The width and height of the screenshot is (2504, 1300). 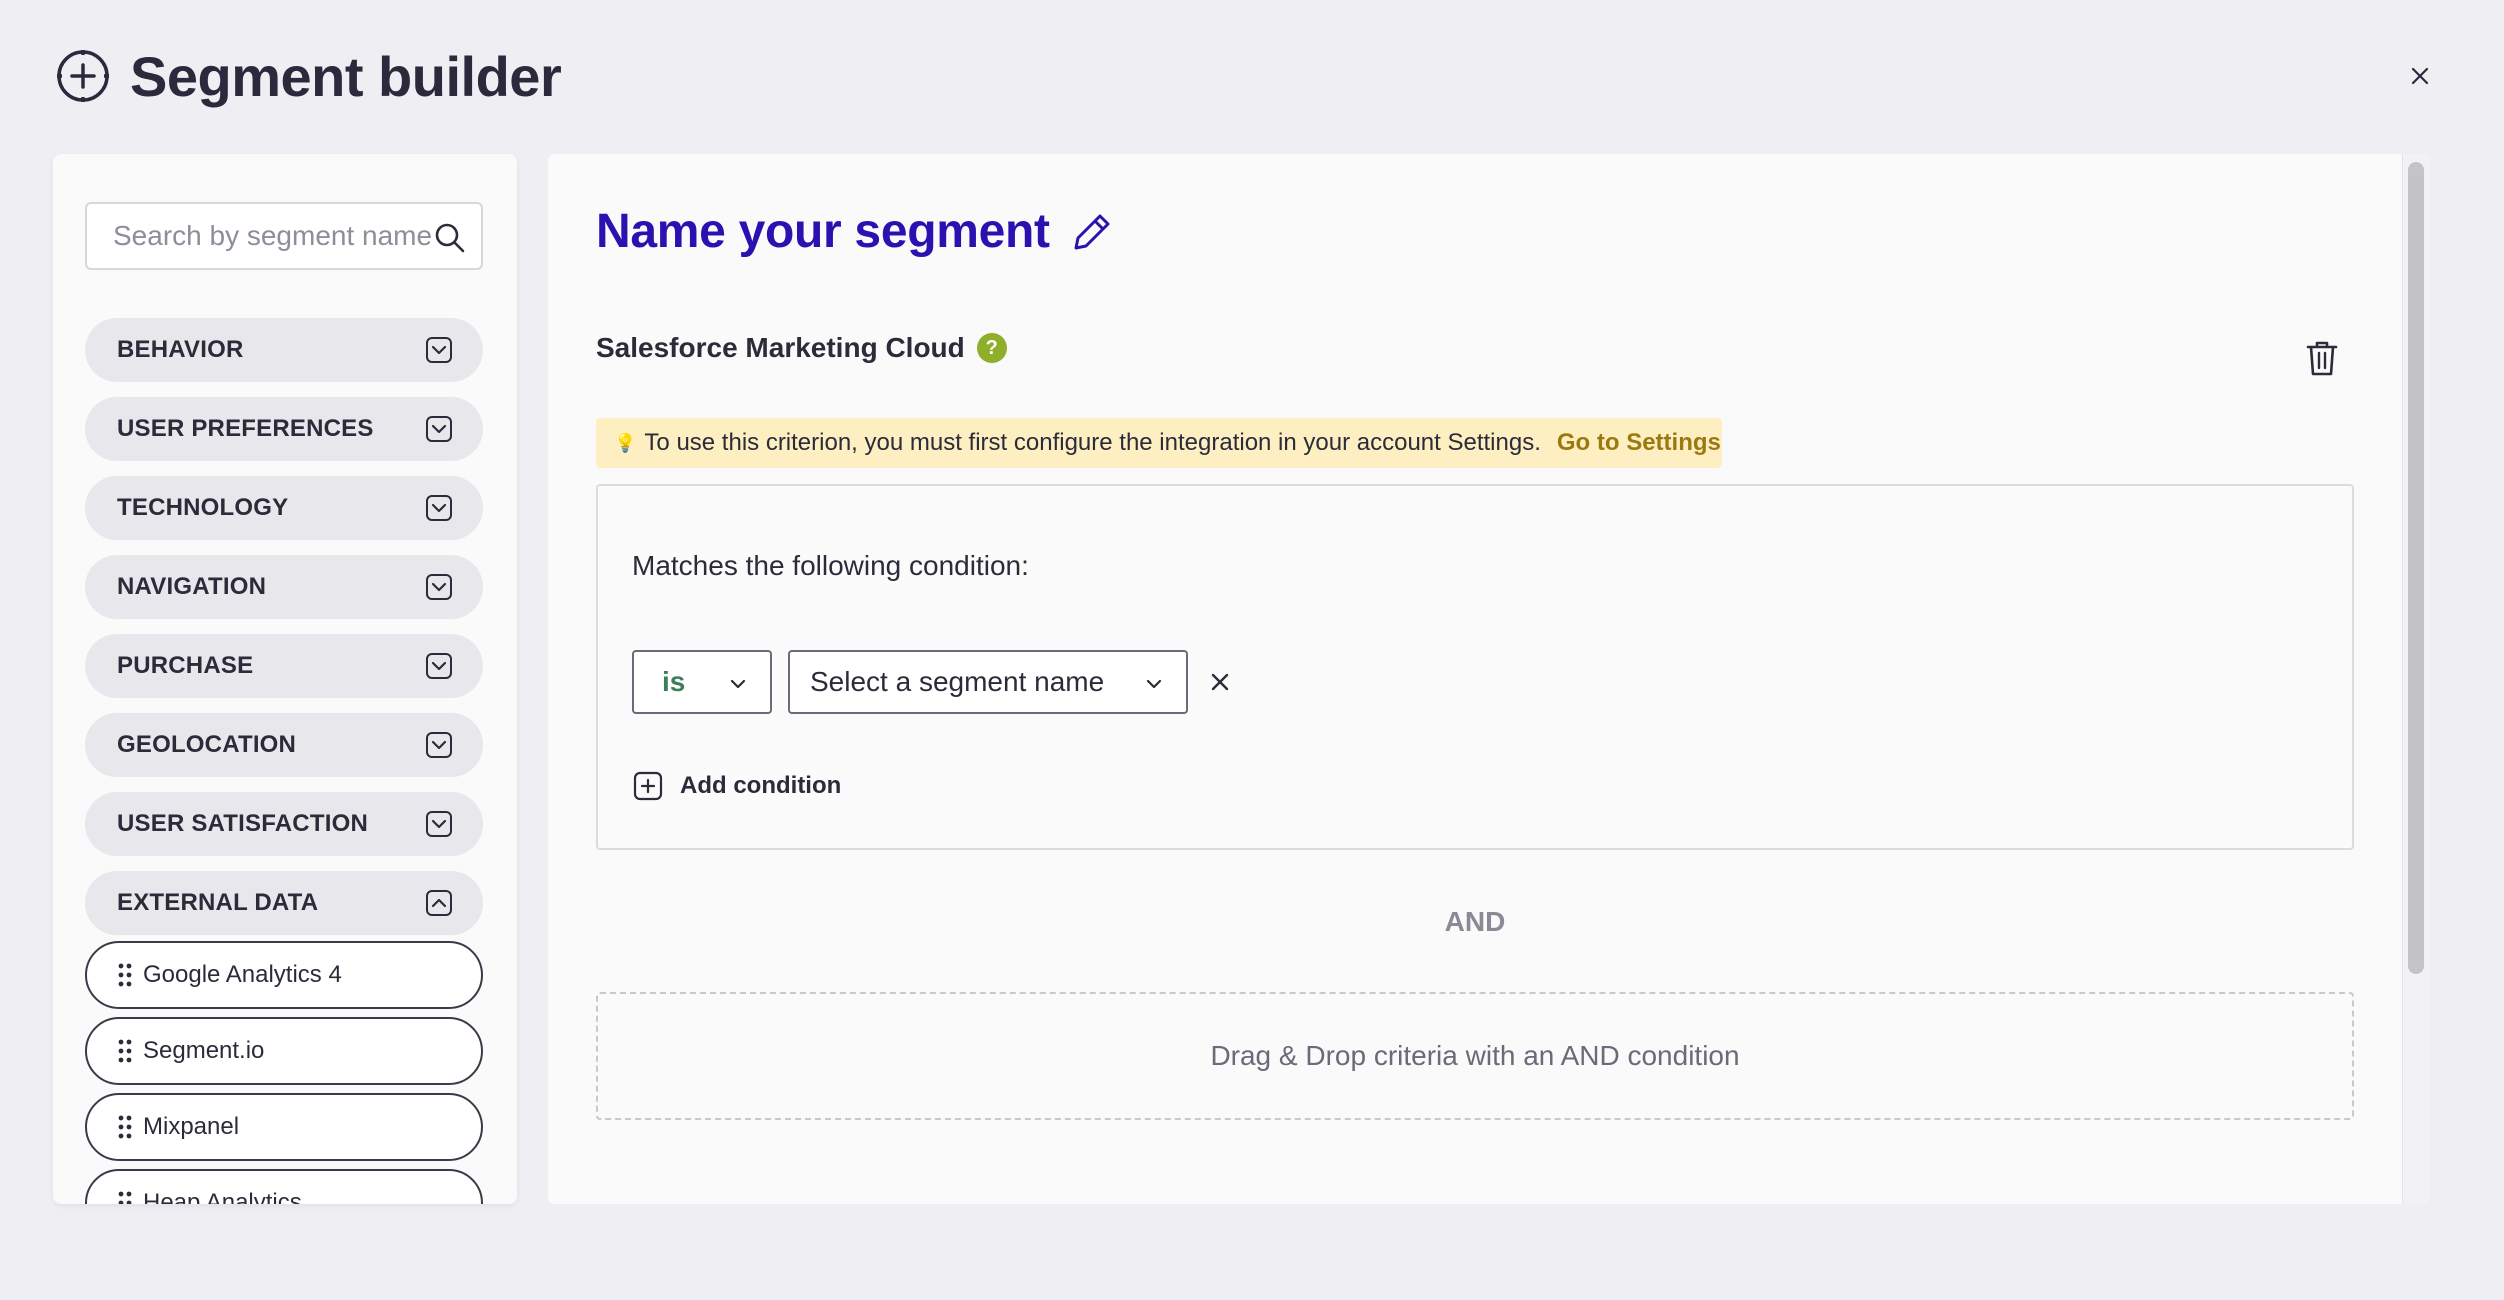 I want to click on criterion-label: Segment.io, so click(x=204, y=1050).